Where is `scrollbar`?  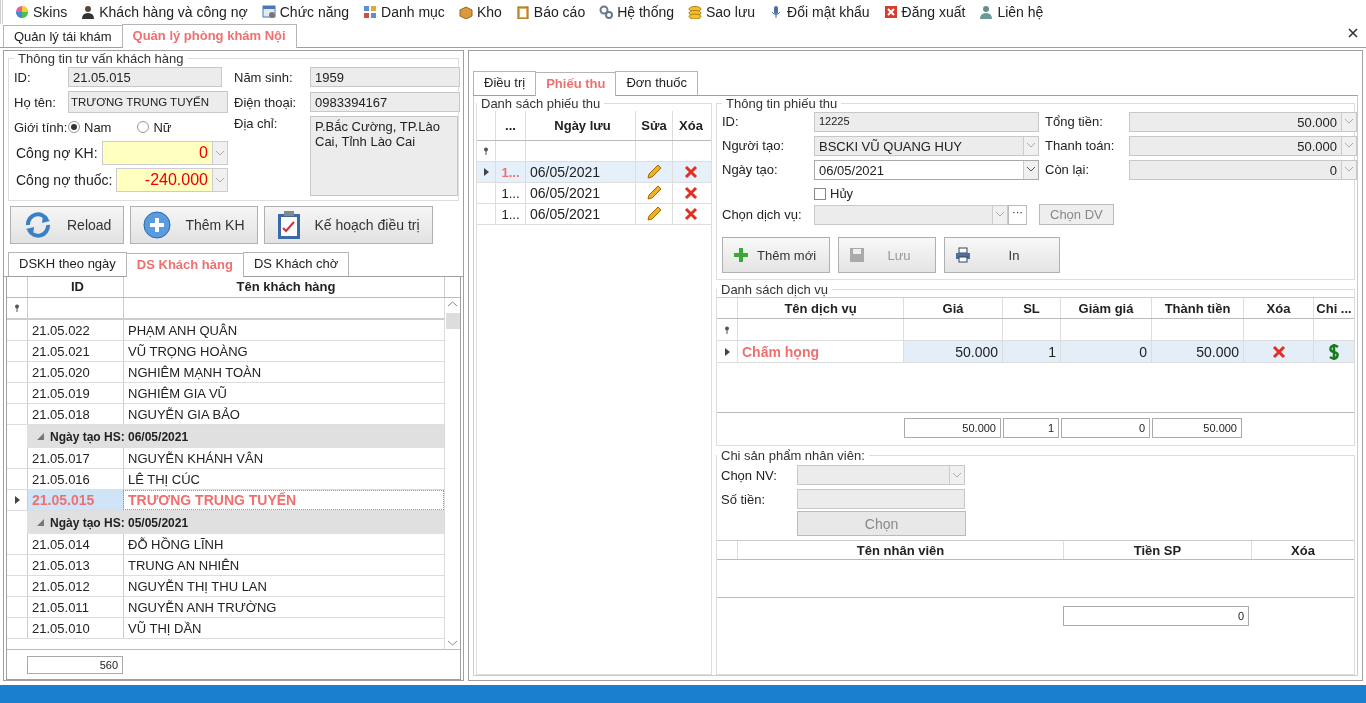
scrollbar is located at coordinates (452, 473).